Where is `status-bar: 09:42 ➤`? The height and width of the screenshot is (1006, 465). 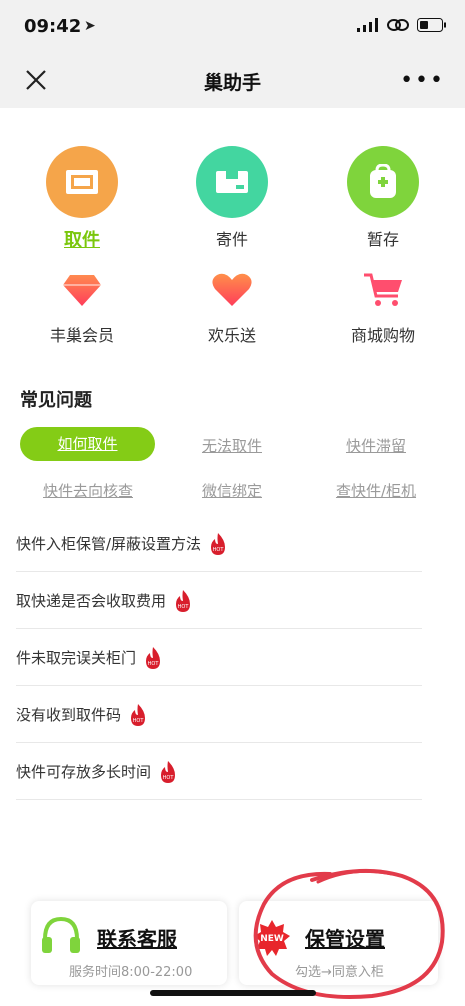 status-bar: 09:42 ➤ is located at coordinates (232, 28).